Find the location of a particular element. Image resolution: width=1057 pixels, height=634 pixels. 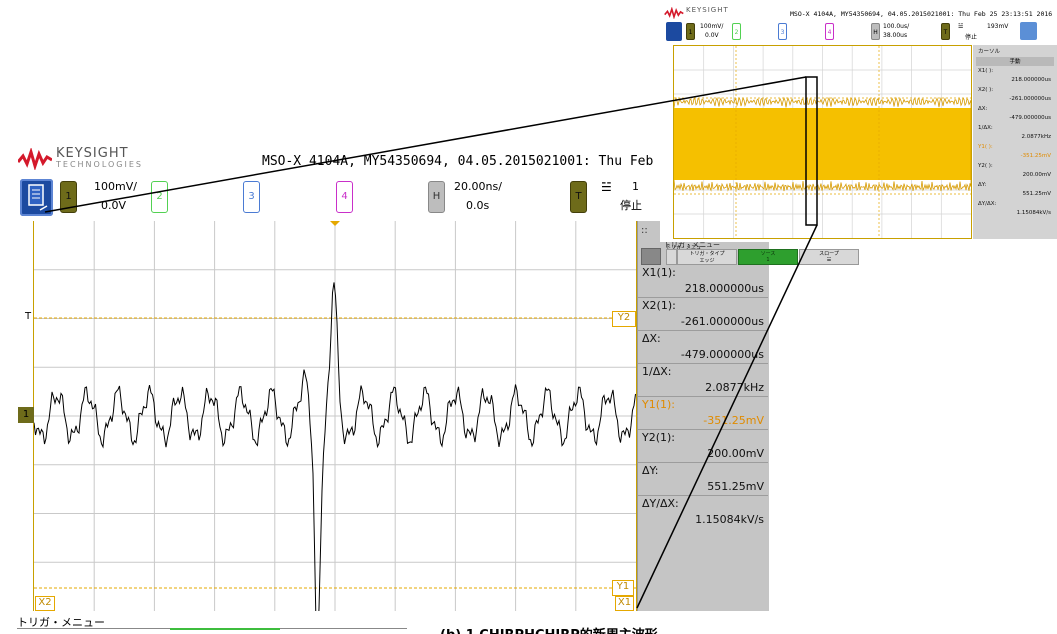

mini-slope-button: スロープ ☱ is located at coordinates (829, 257).